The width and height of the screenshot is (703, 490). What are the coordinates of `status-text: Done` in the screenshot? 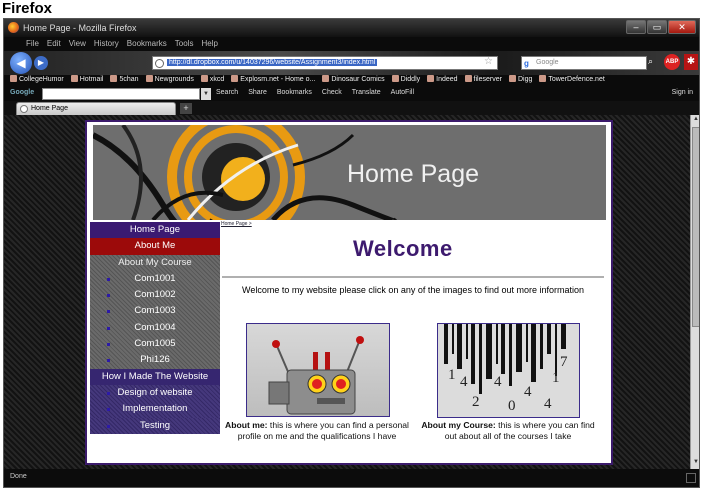 It's located at (18, 476).